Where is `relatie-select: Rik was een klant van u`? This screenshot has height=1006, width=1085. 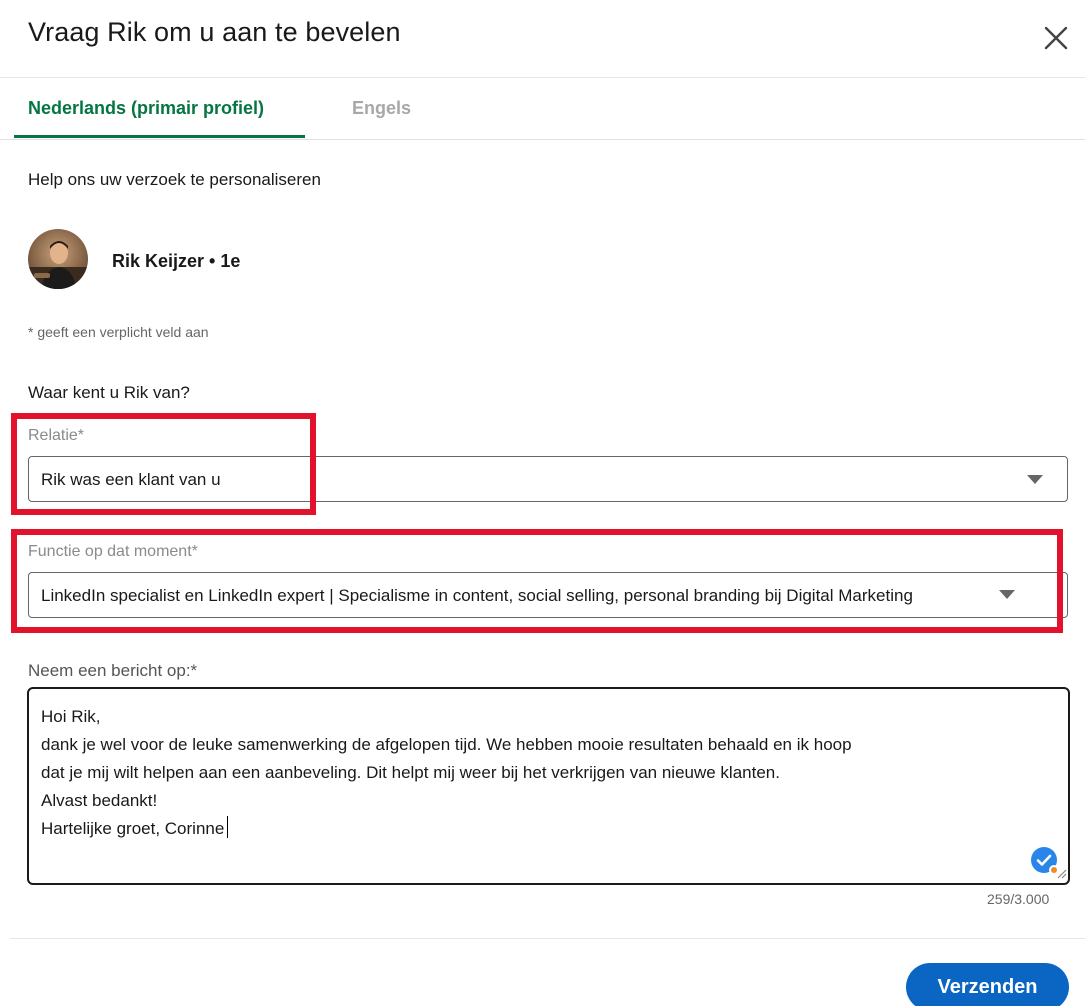 relatie-select: Rik was een klant van u is located at coordinates (548, 479).